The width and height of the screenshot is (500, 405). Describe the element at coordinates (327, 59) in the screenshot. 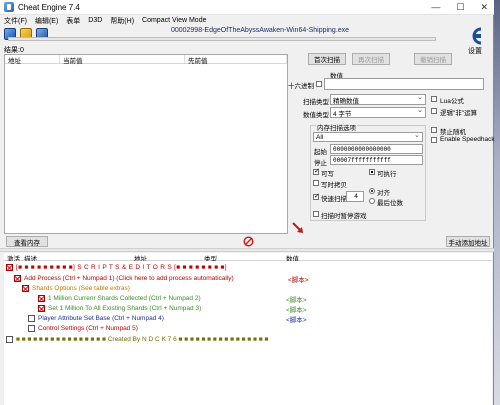

I see `first-scan-button: 首次扫描` at that location.